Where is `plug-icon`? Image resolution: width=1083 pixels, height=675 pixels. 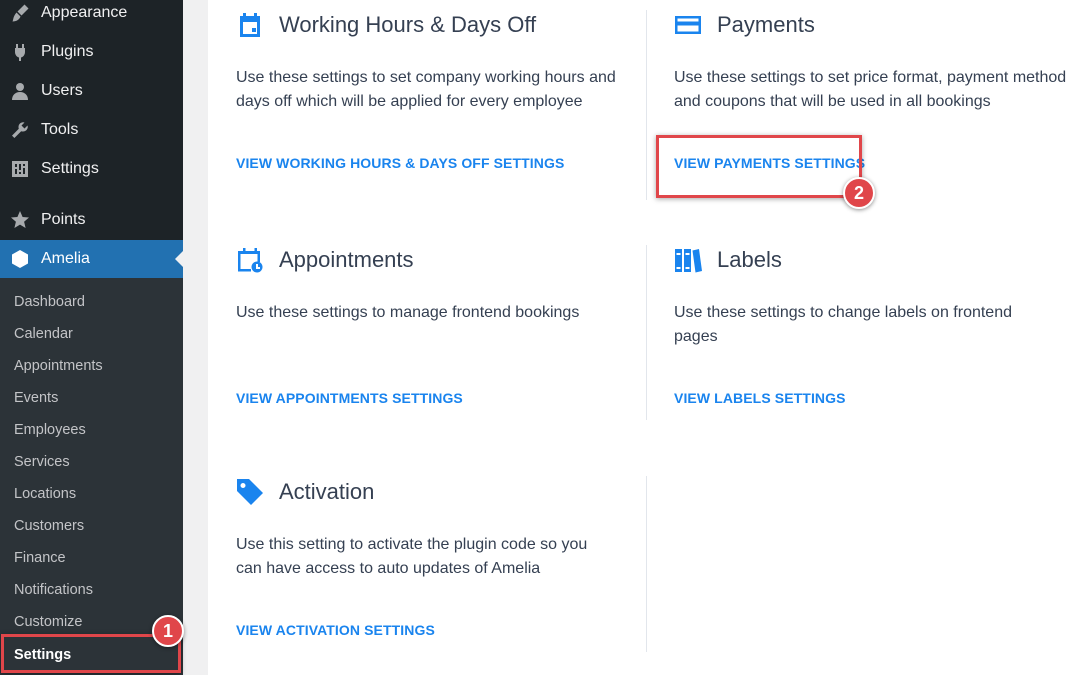 plug-icon is located at coordinates (20, 52).